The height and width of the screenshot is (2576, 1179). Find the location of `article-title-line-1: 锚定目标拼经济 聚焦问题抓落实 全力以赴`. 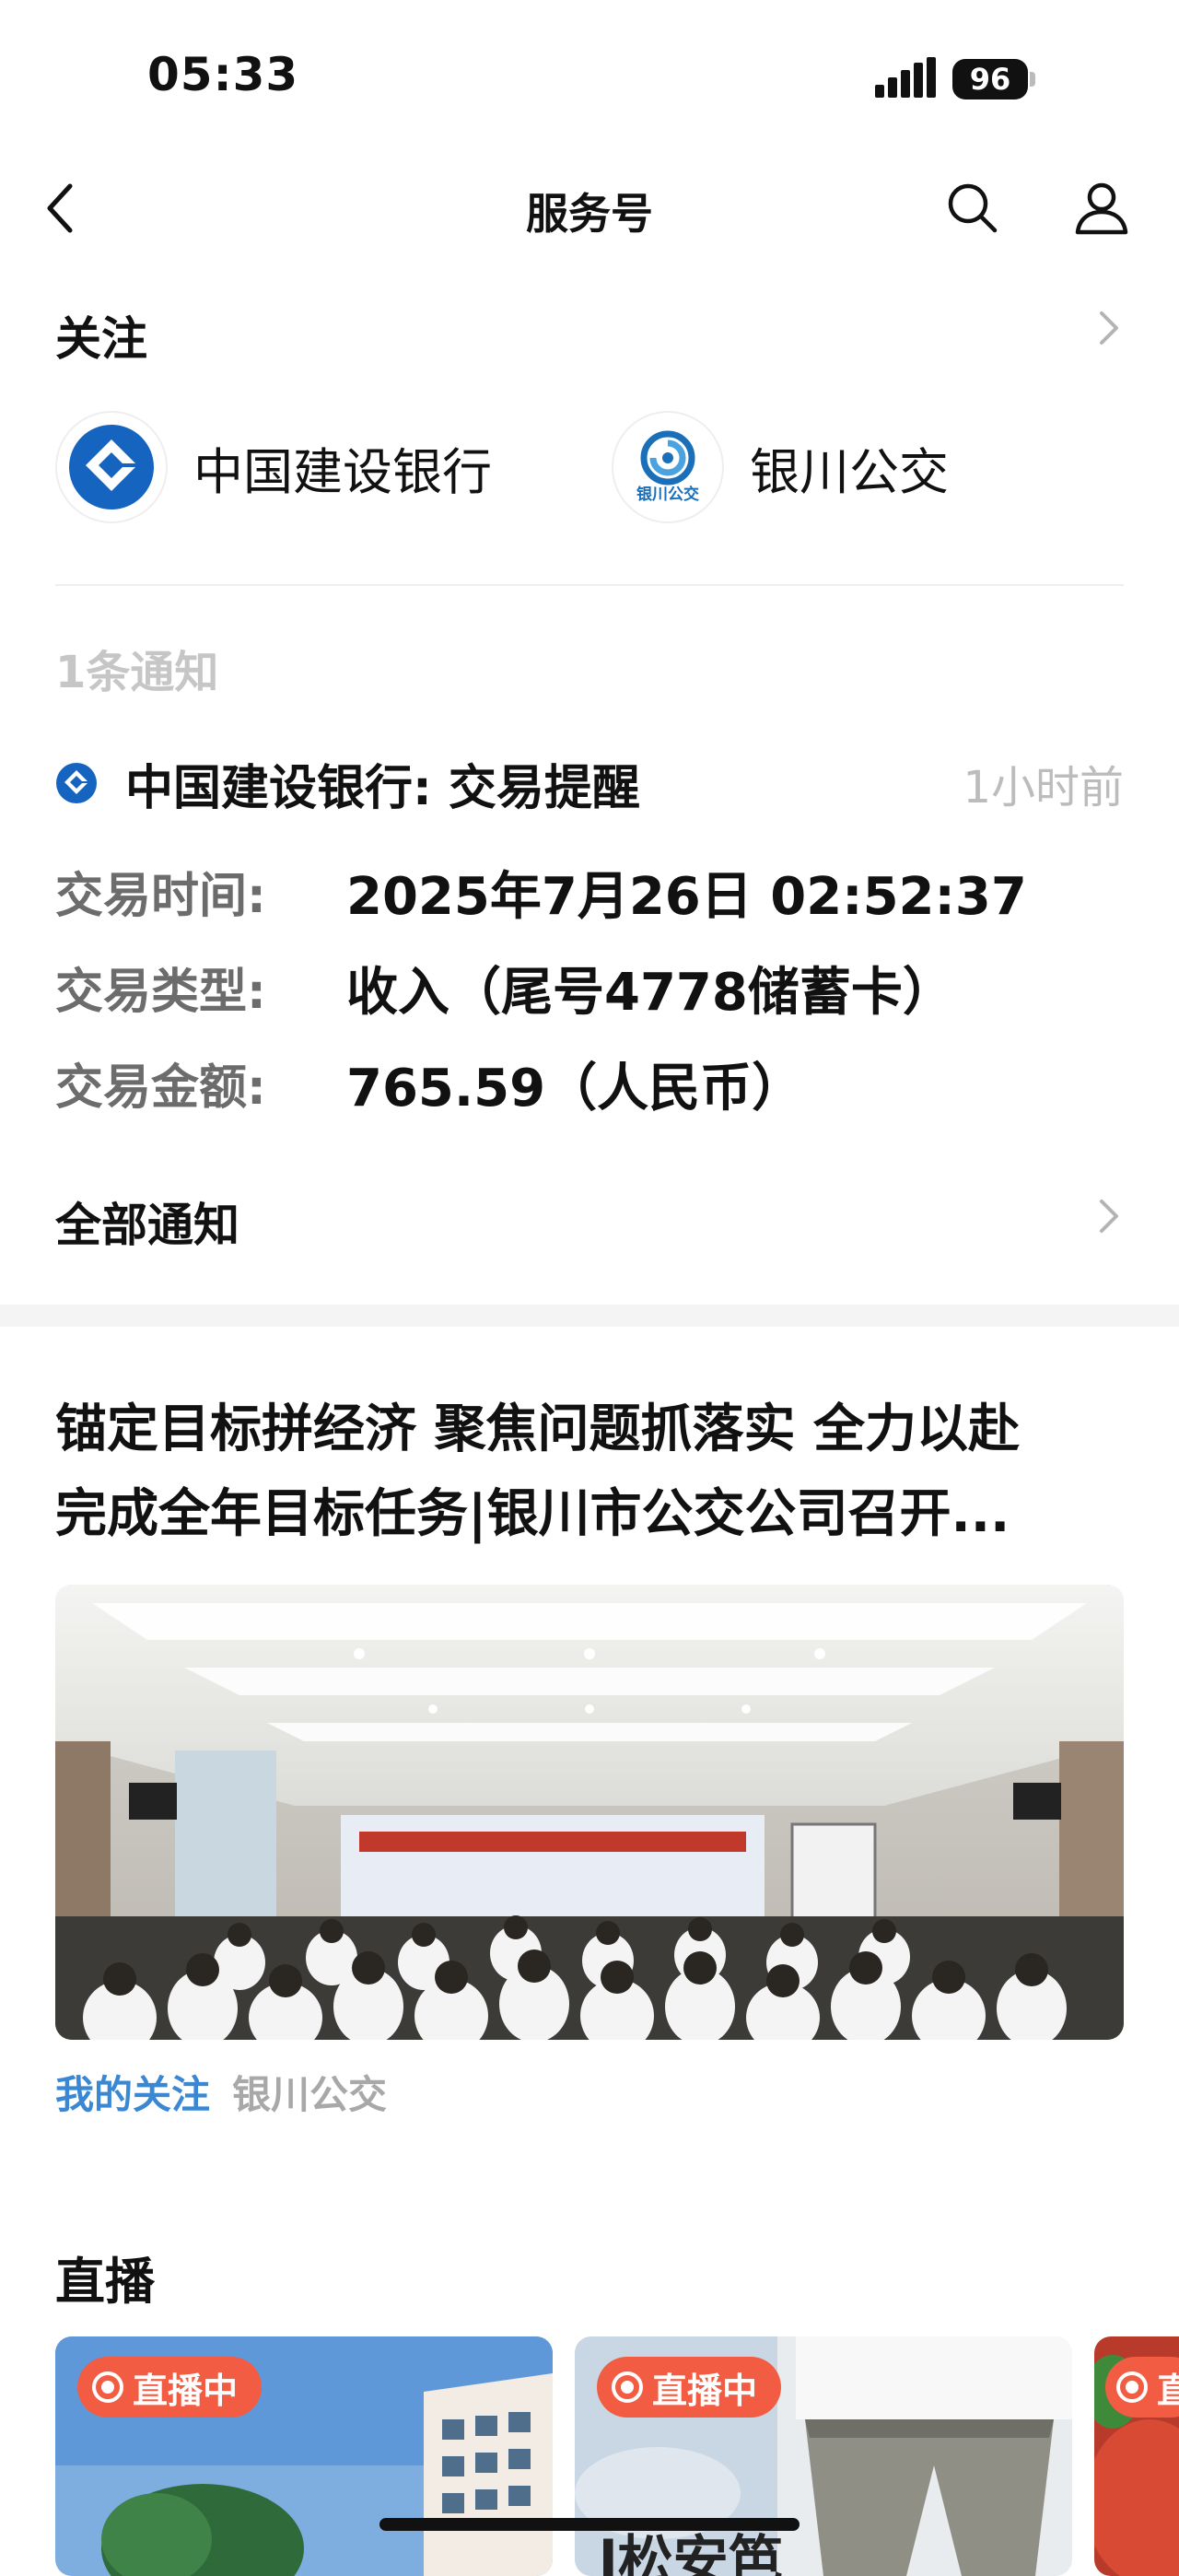

article-title-line-1: 锚定目标拼经济 聚焦问题抓落实 全力以赴 is located at coordinates (537, 1429).